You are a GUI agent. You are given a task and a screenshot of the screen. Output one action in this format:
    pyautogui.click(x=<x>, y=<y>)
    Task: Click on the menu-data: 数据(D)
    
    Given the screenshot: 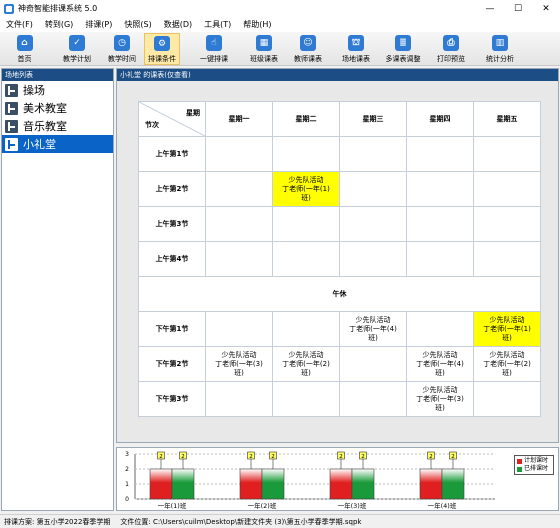 What is the action you would take?
    pyautogui.click(x=178, y=24)
    